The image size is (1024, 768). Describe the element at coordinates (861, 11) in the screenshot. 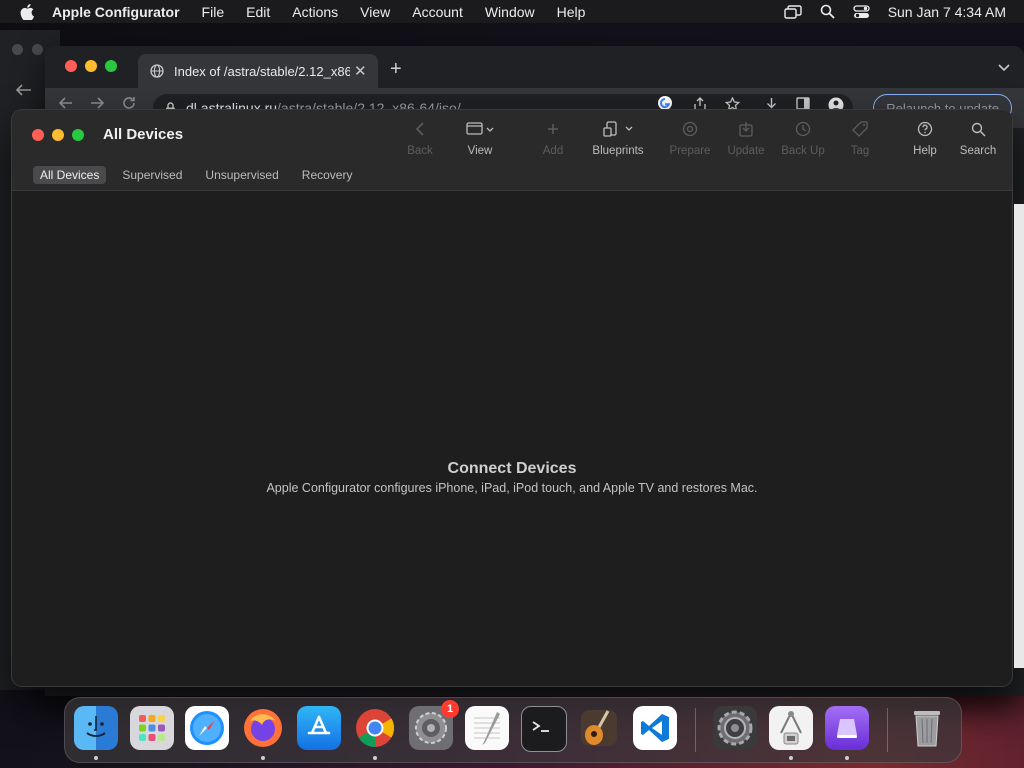

I see `control-center-icon` at that location.